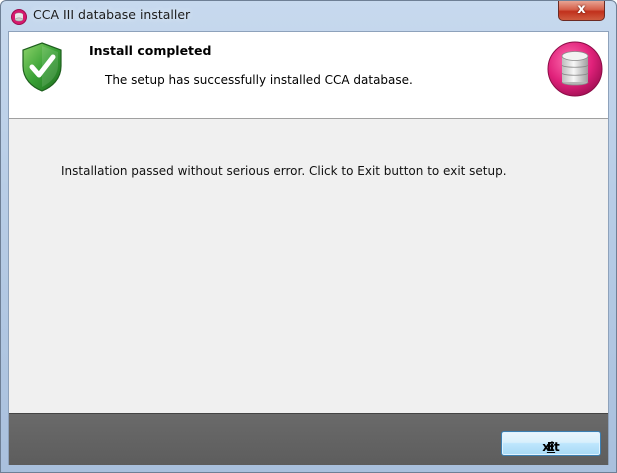 This screenshot has width=617, height=473. What do you see at coordinates (575, 69) in the screenshot?
I see `database-logo-icon` at bounding box center [575, 69].